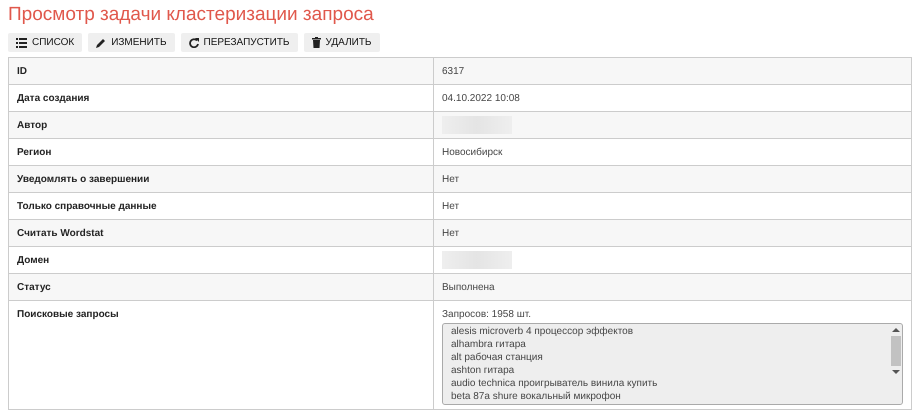 This screenshot has width=920, height=417. I want to click on refresh-icon, so click(193, 43).